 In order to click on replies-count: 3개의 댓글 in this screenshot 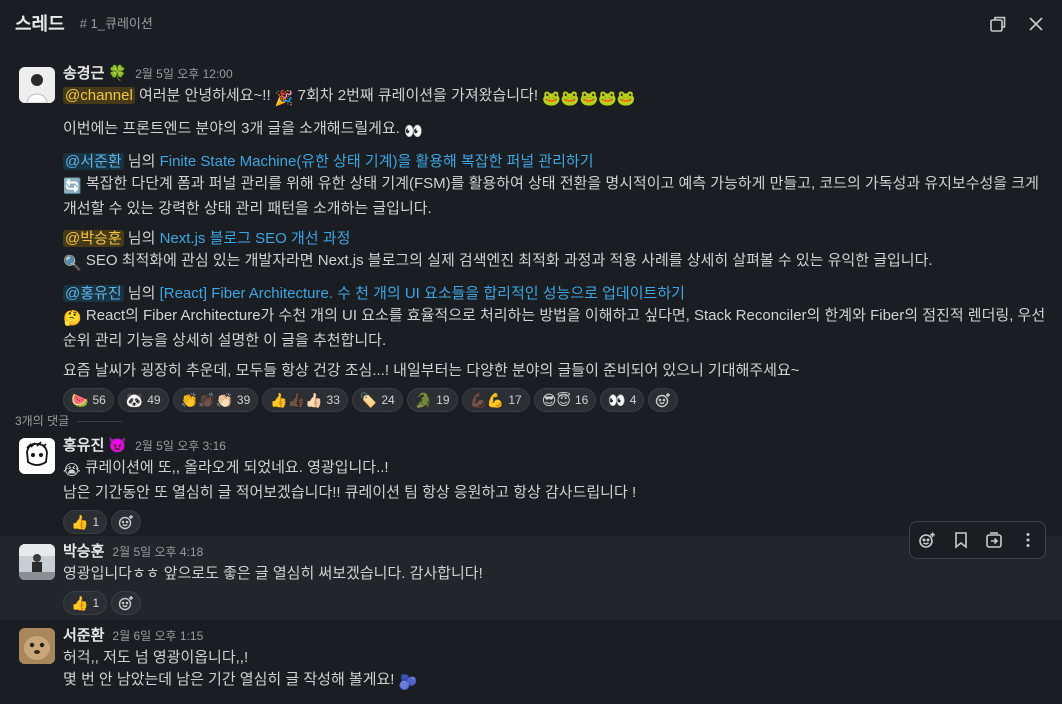, I will do `click(42, 421)`.